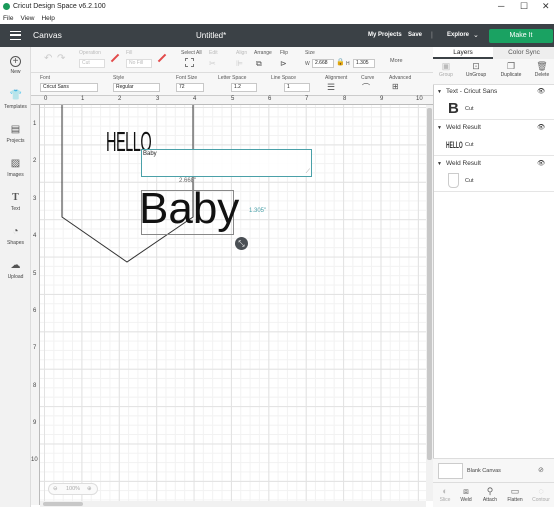  Describe the element at coordinates (47, 18) in the screenshot. I see `menu-help: Help` at that location.